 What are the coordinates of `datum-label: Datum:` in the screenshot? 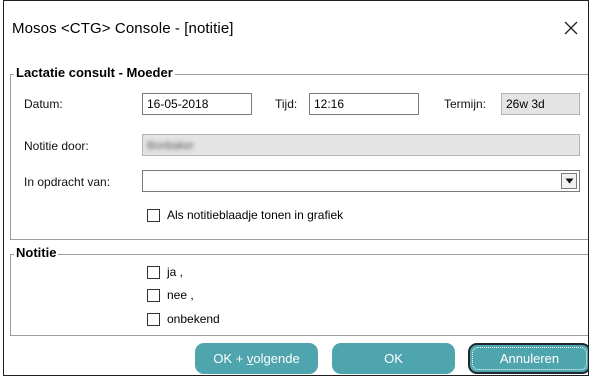 It's located at (43, 104).